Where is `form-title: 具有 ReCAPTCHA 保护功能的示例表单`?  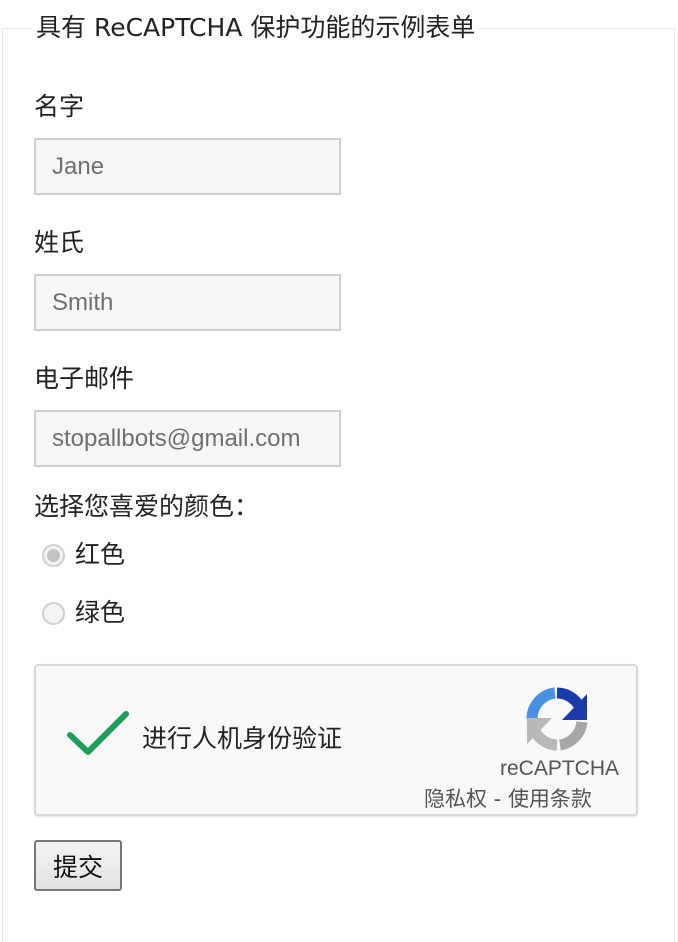
form-title: 具有 ReCAPTCHA 保护功能的示例表单 is located at coordinates (256, 28).